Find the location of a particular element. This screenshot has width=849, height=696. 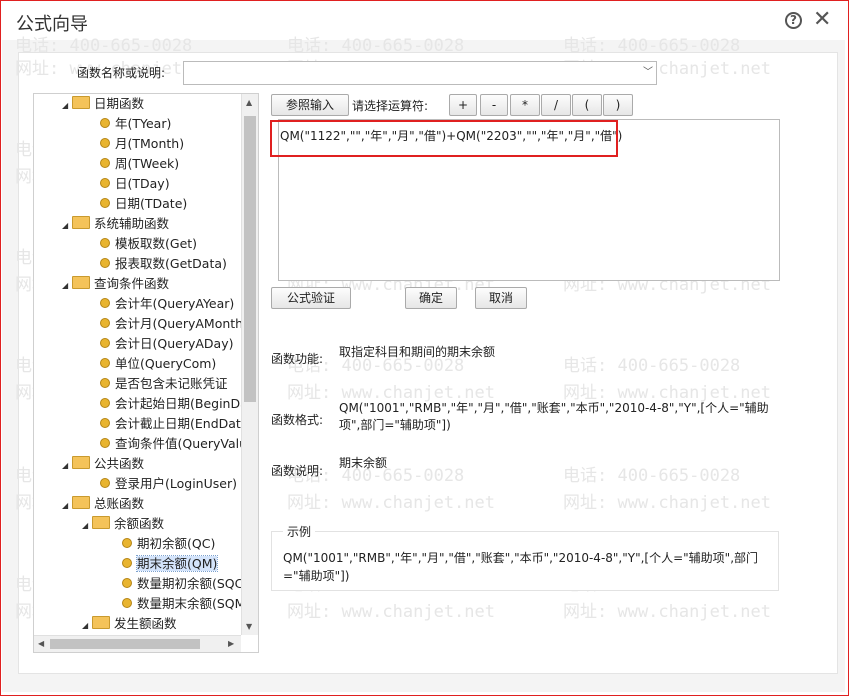

tree-item: 月(TMonth) is located at coordinates (142, 144).